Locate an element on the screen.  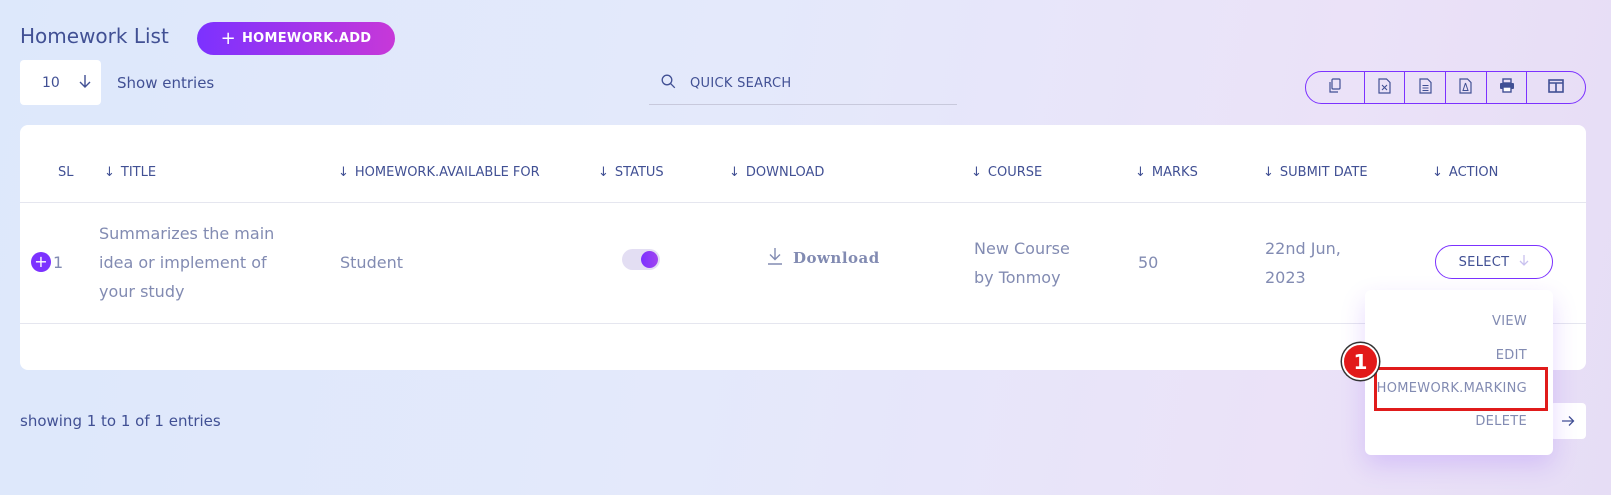
copy-button is located at coordinates (1335, 87).